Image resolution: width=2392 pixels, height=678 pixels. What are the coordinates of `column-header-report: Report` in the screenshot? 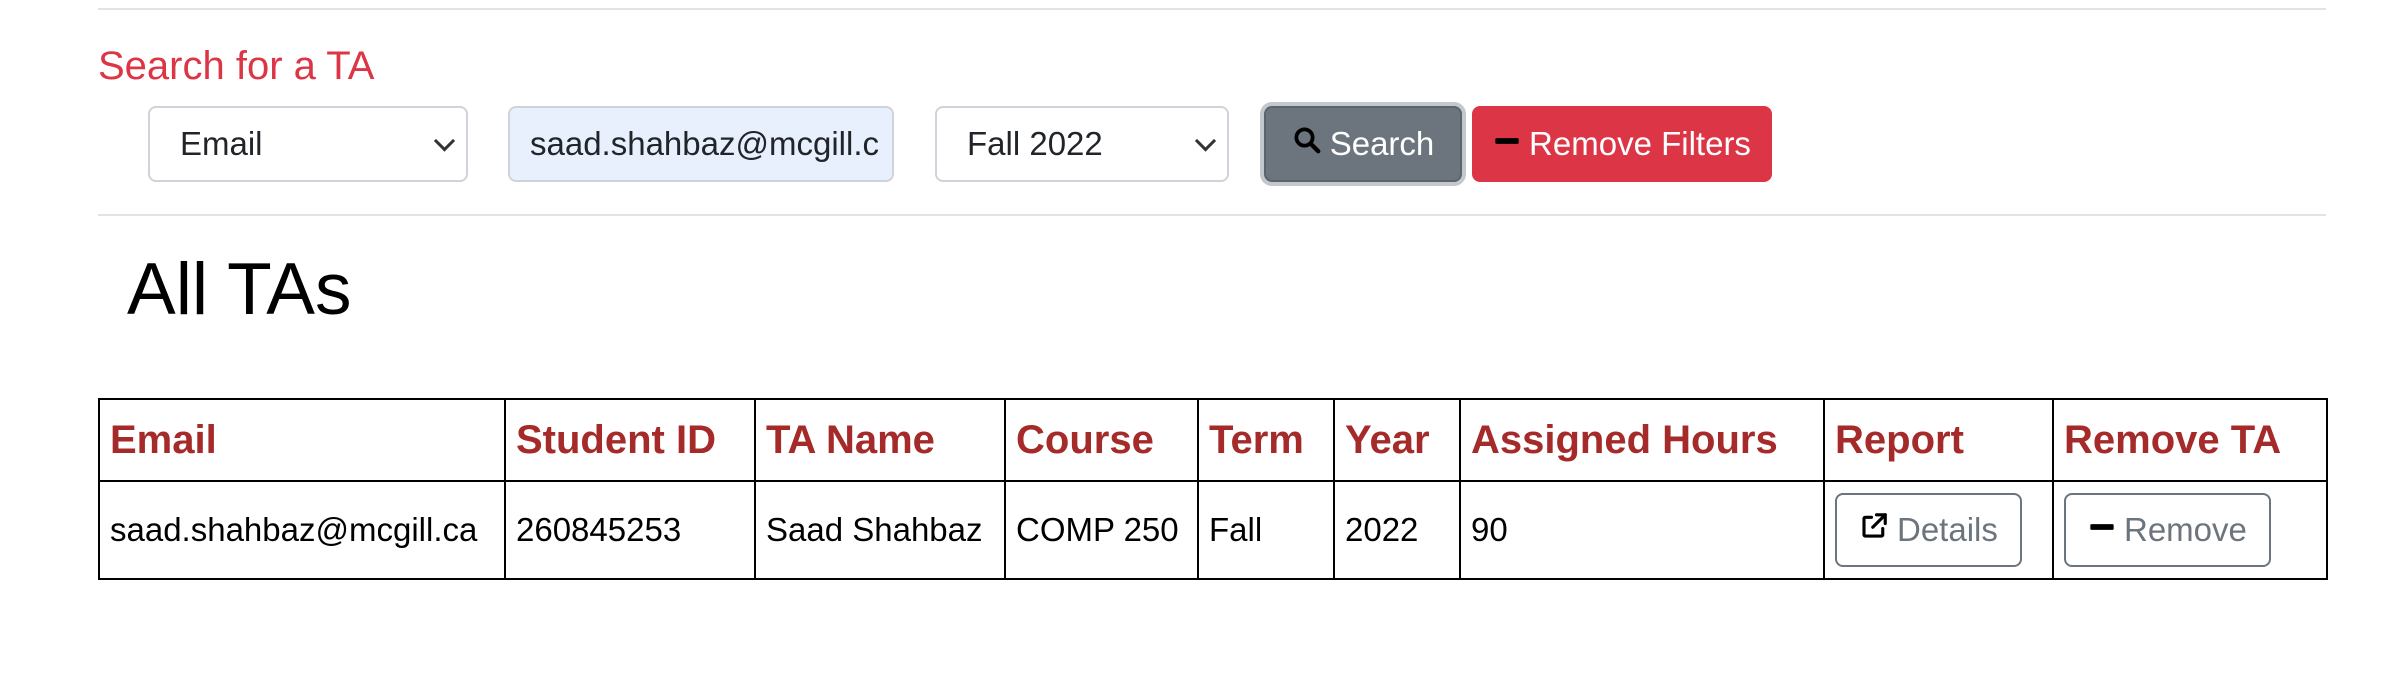 It's located at (1938, 440).